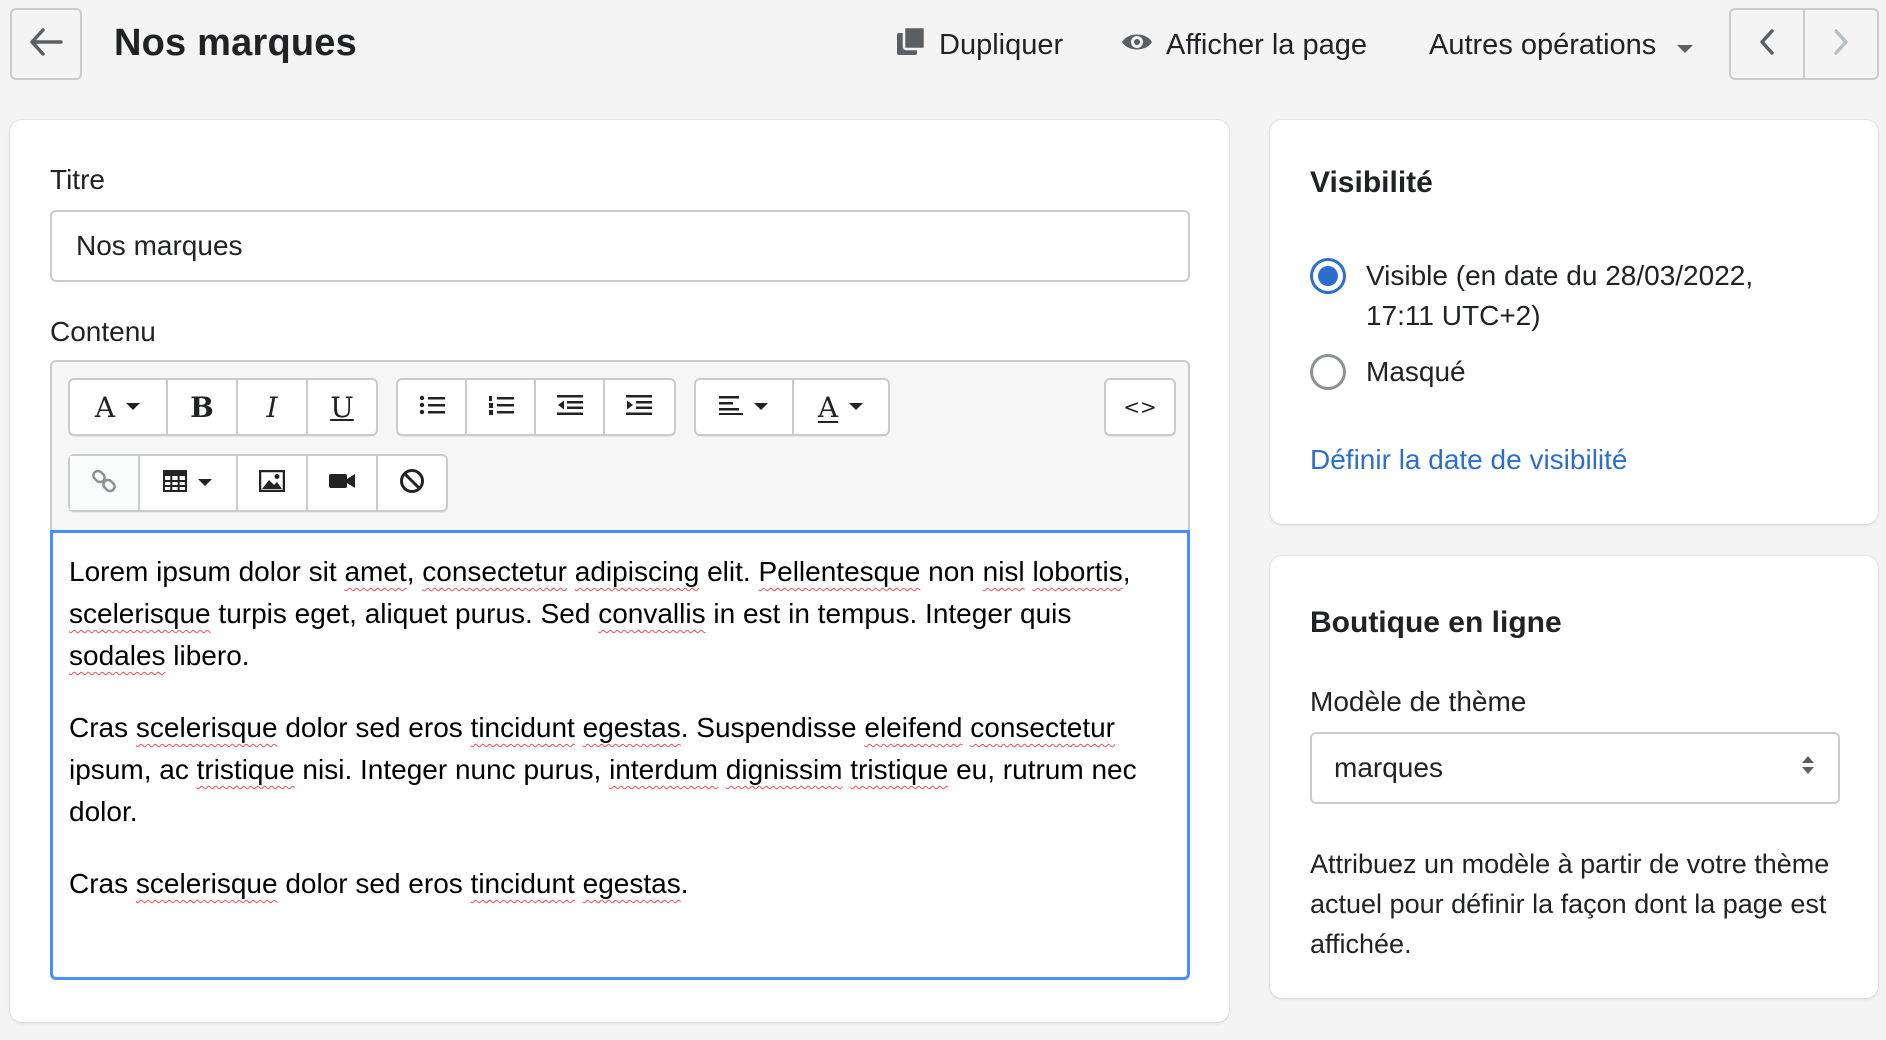  What do you see at coordinates (1001, 44) in the screenshot?
I see `duplicate-label: Dupliquer` at bounding box center [1001, 44].